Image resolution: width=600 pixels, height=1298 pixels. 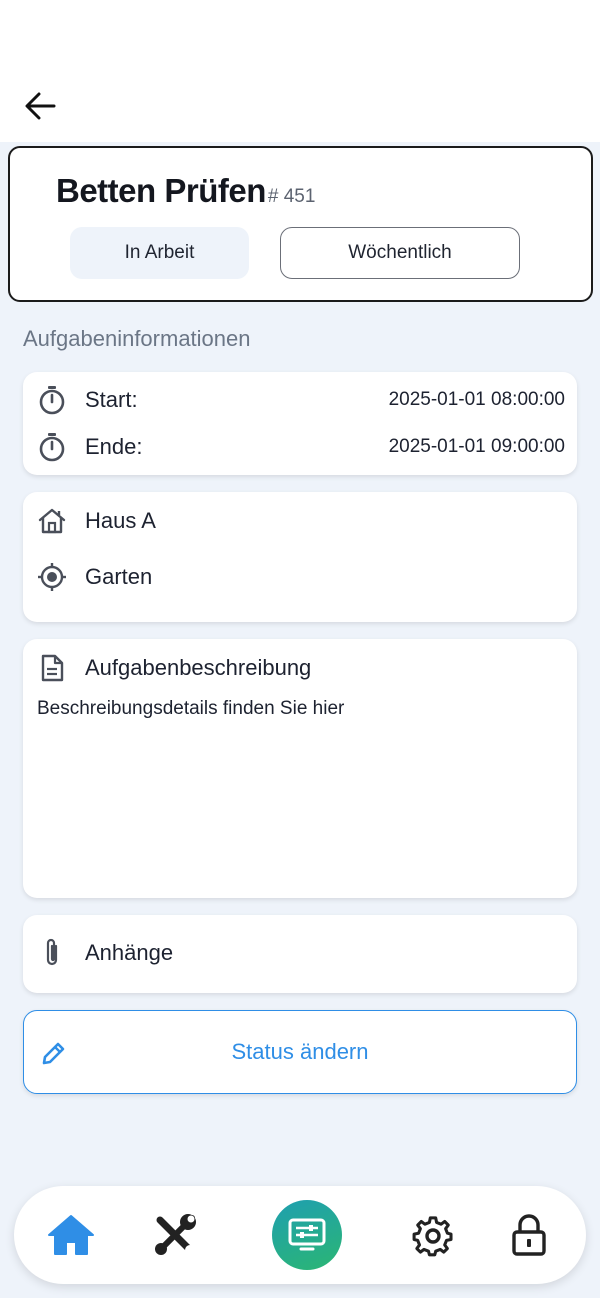 What do you see at coordinates (119, 576) in the screenshot?
I see `location-label: Garten` at bounding box center [119, 576].